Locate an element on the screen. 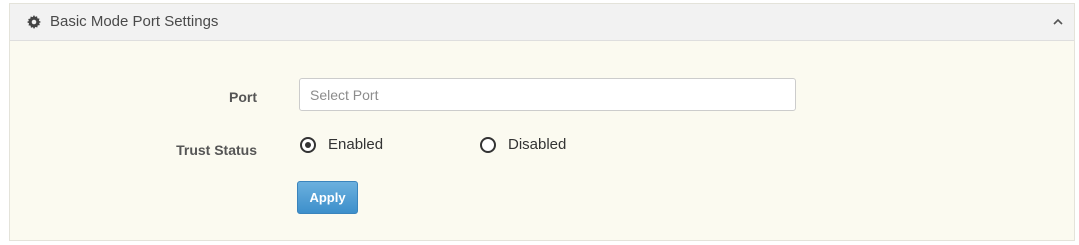  apply-button: Apply is located at coordinates (327, 197).